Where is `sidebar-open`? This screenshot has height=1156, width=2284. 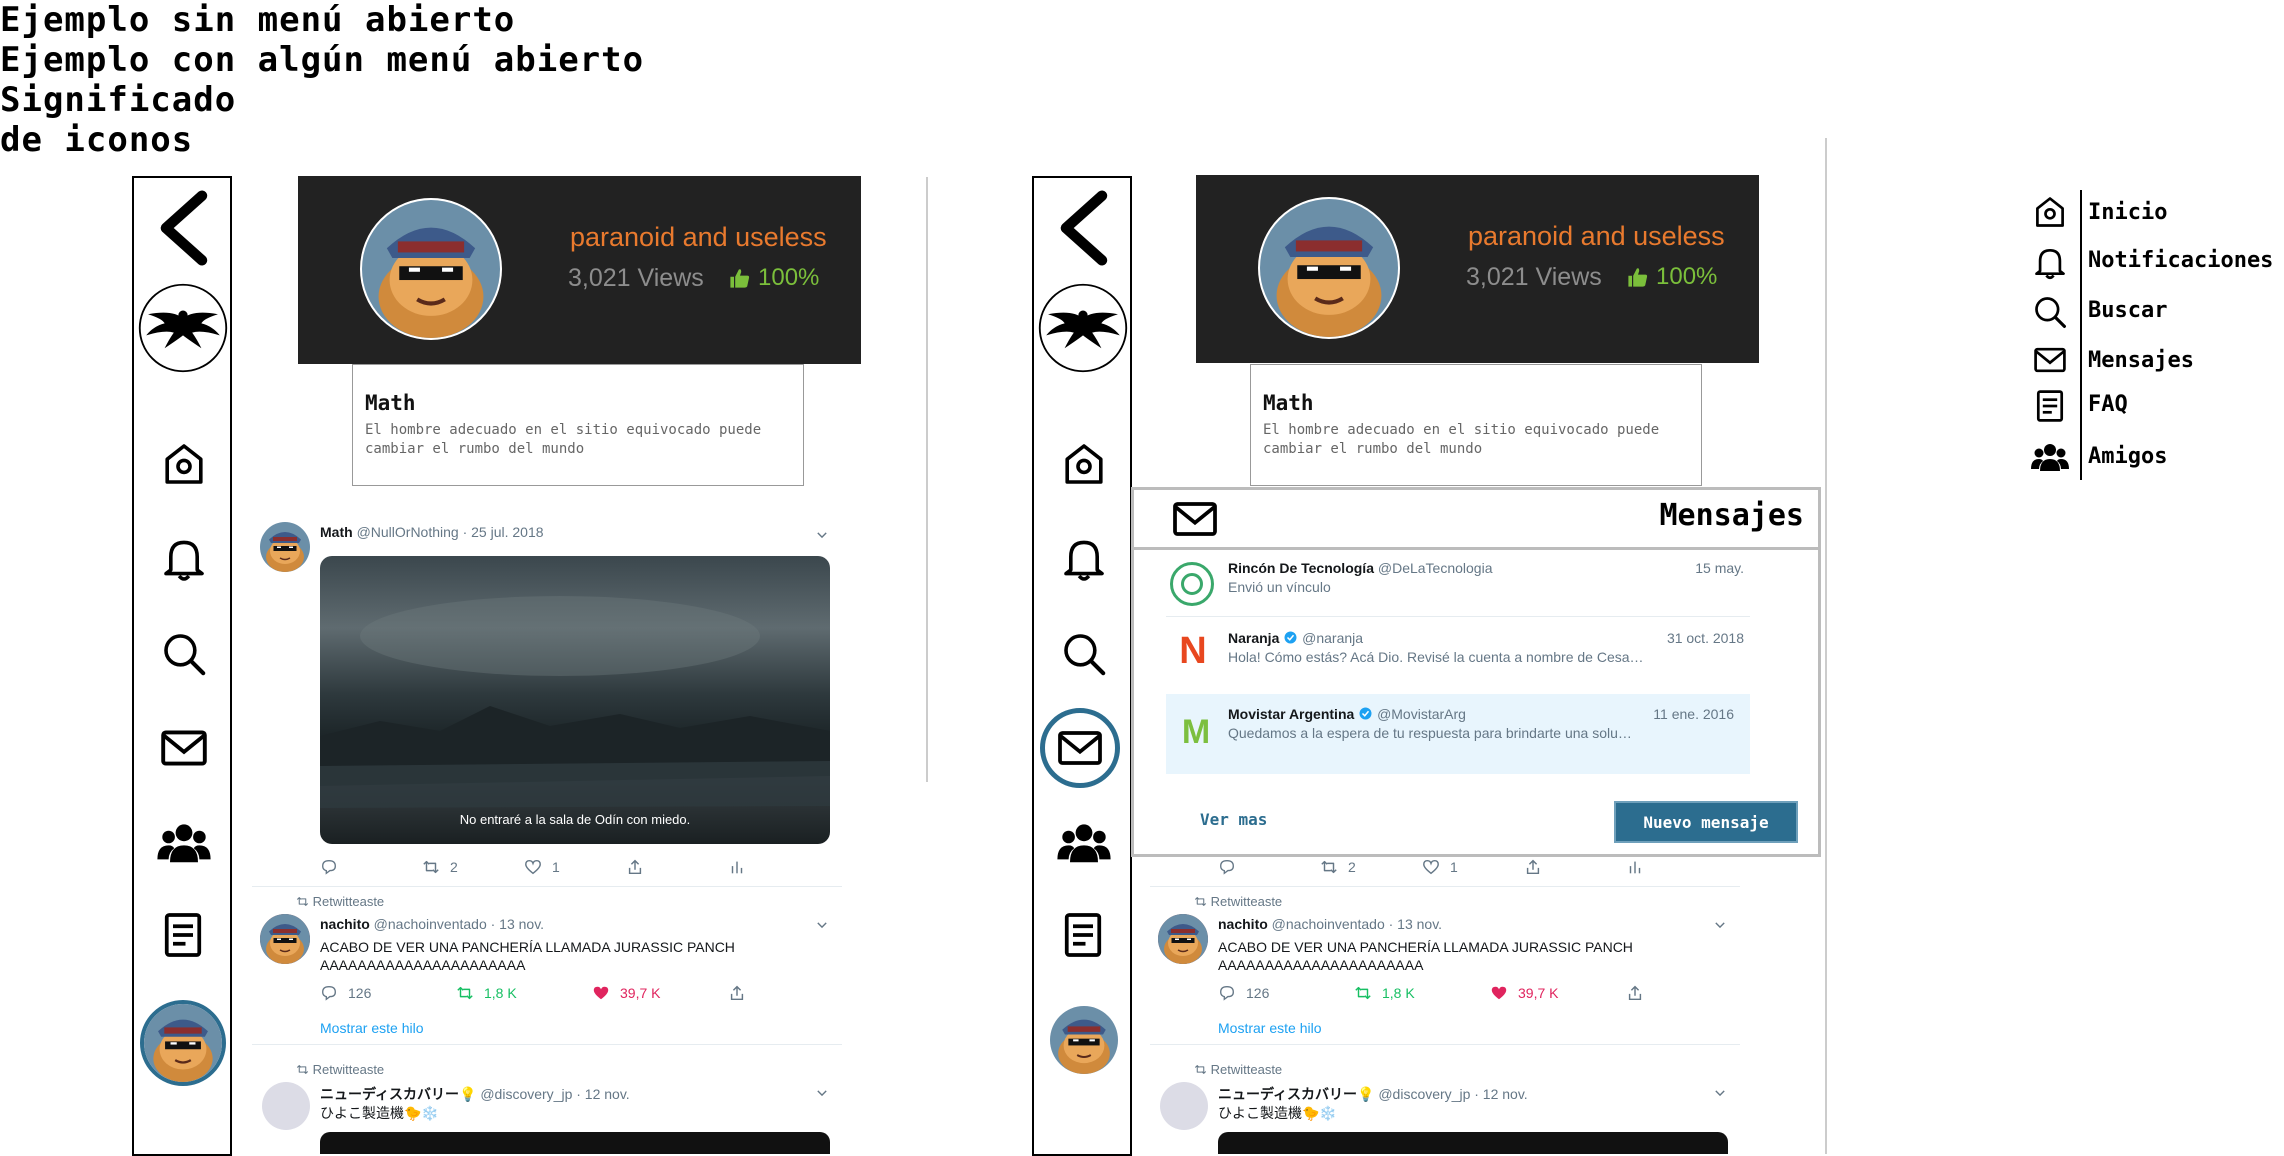 sidebar-open is located at coordinates (1082, 666).